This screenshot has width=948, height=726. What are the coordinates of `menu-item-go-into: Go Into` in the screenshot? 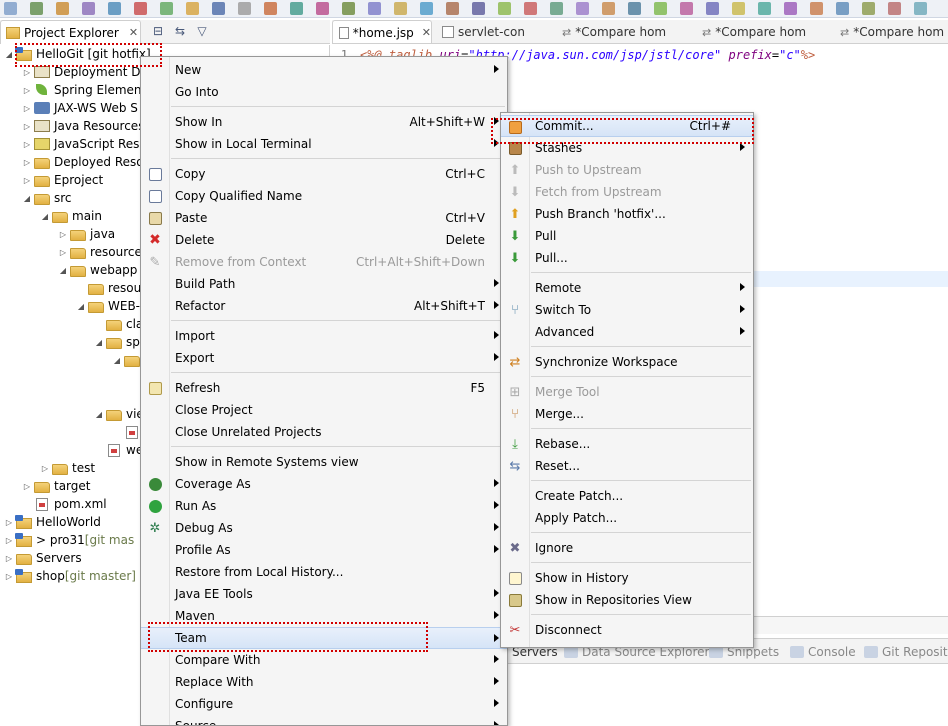 It's located at (324, 92).